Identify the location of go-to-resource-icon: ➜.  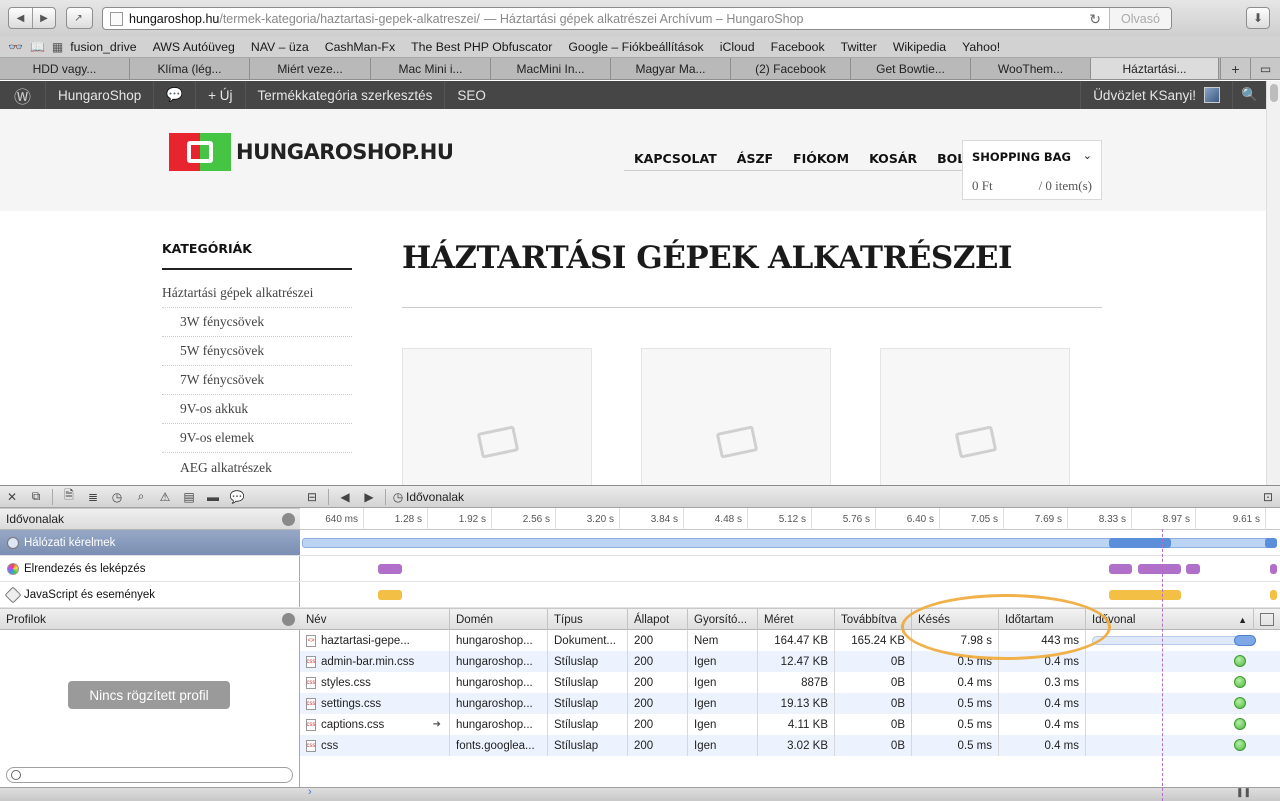
(437, 724).